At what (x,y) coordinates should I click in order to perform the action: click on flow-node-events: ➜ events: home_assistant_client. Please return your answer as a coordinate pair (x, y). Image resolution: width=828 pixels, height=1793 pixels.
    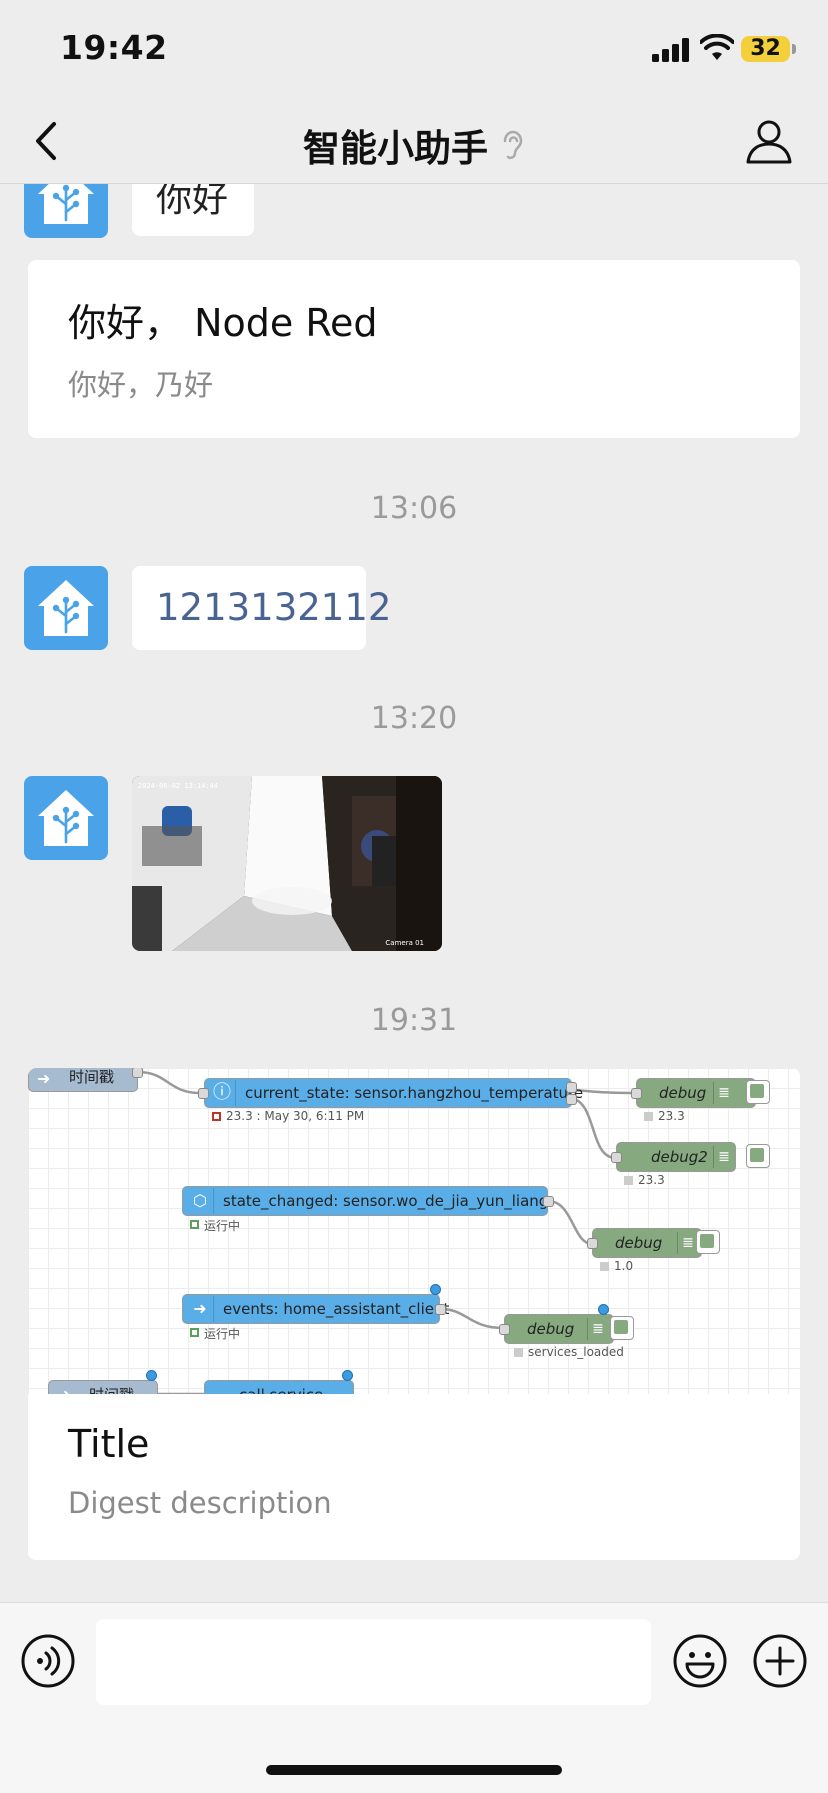
    Looking at the image, I should click on (315, 1309).